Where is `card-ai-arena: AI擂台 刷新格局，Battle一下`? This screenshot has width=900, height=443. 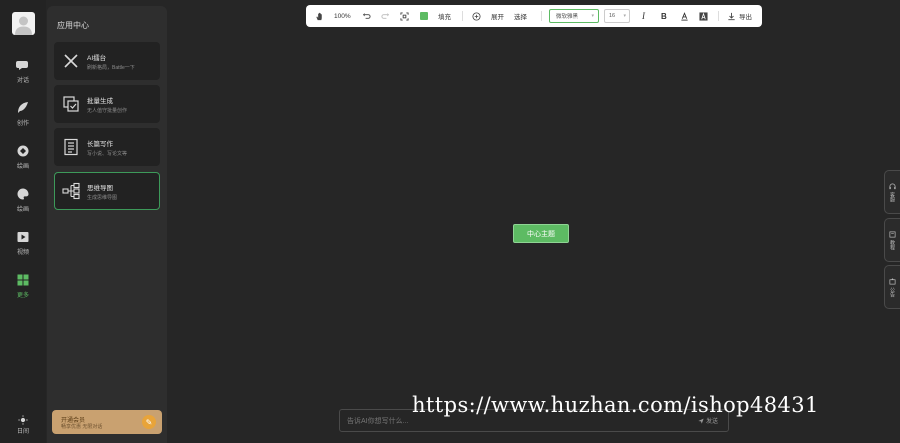
card-ai-arena: AI擂台 刷新格局，Battle一下 is located at coordinates (107, 61).